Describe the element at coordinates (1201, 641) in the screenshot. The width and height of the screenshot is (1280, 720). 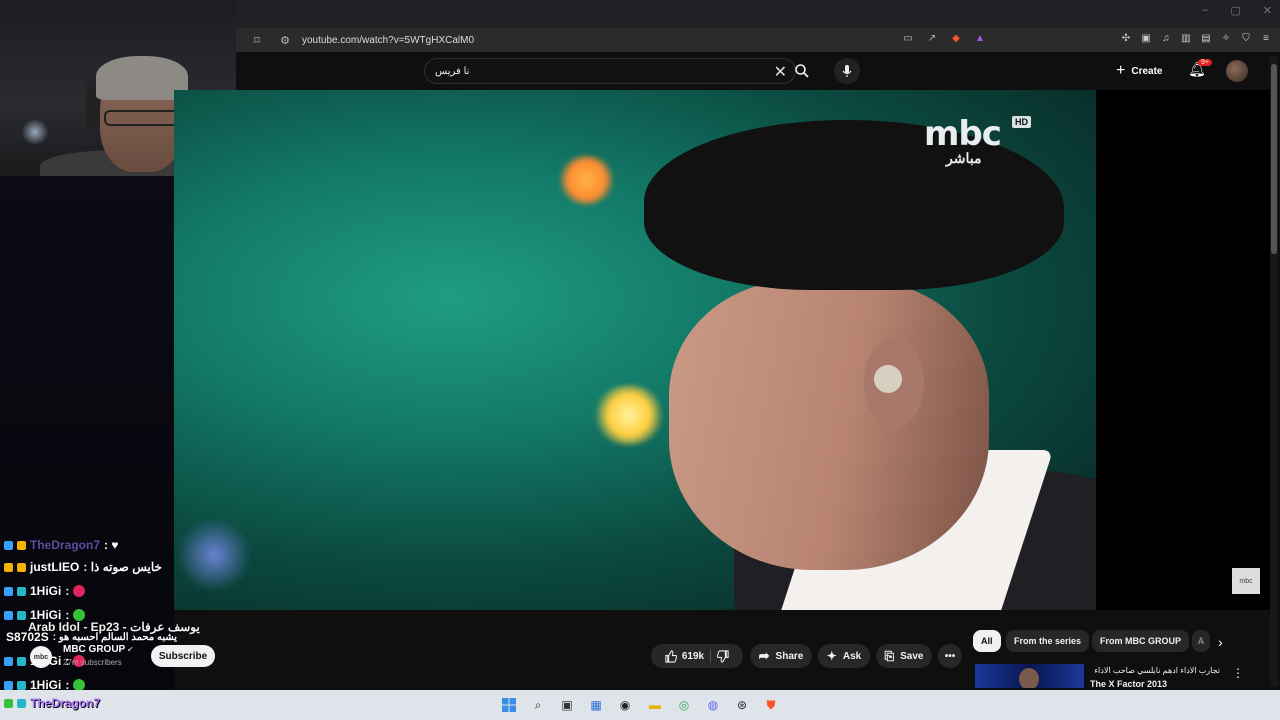
I see `chip-more: A` at that location.